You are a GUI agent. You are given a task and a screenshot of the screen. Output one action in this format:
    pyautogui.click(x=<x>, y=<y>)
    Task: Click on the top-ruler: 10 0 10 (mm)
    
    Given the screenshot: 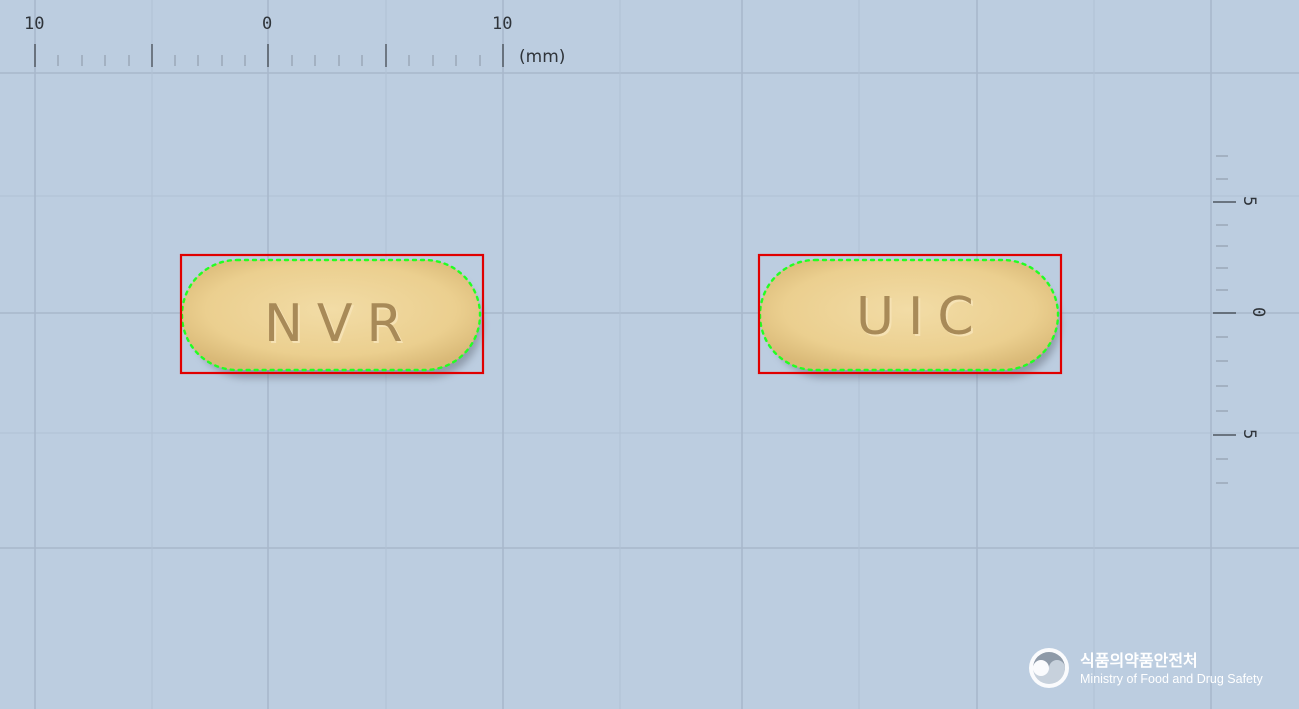 What is the action you would take?
    pyautogui.click(x=294, y=40)
    